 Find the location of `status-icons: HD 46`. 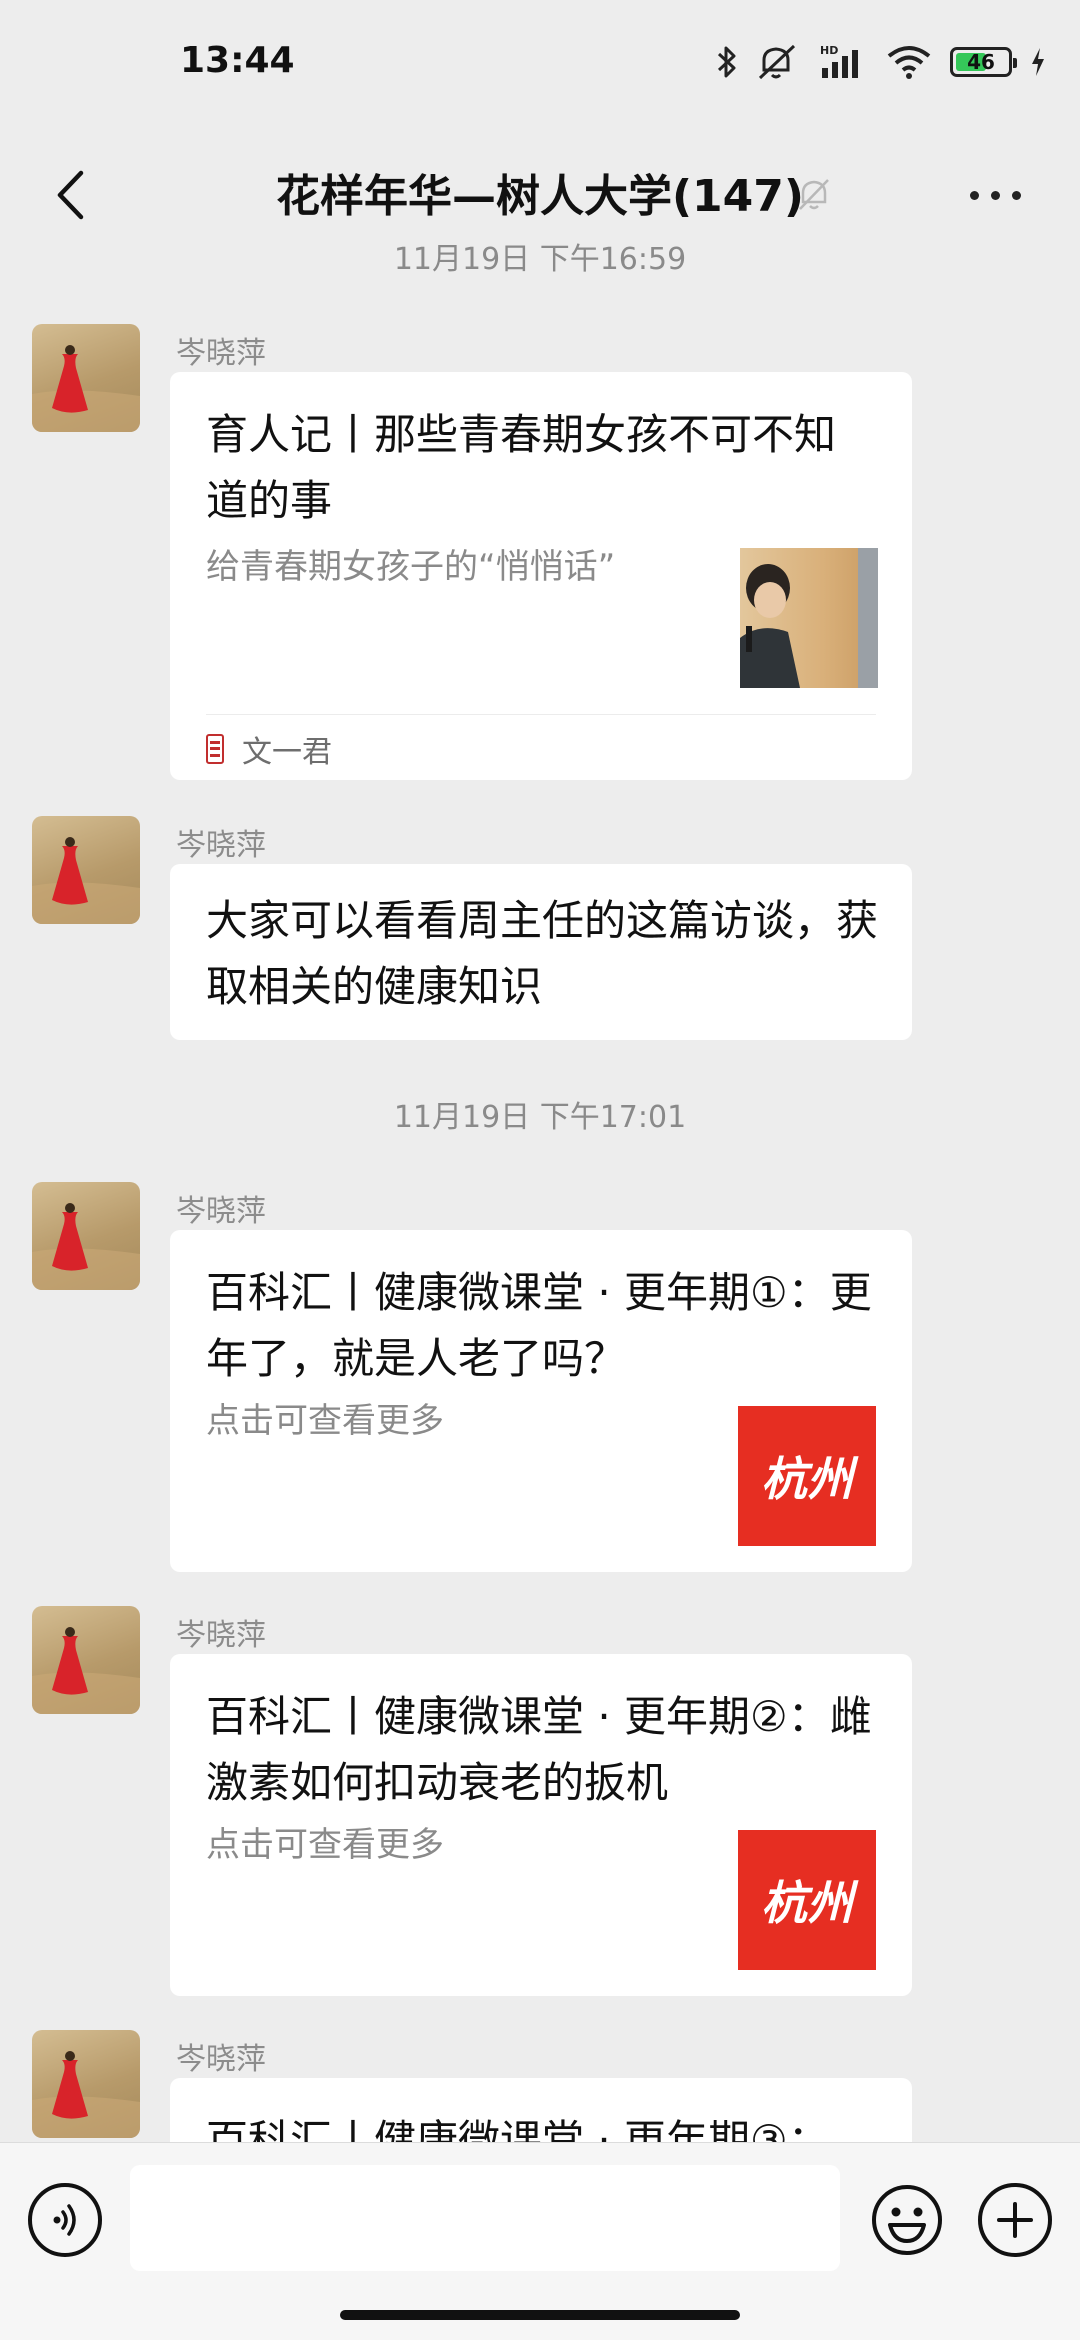

status-icons: HD 46 is located at coordinates (881, 62).